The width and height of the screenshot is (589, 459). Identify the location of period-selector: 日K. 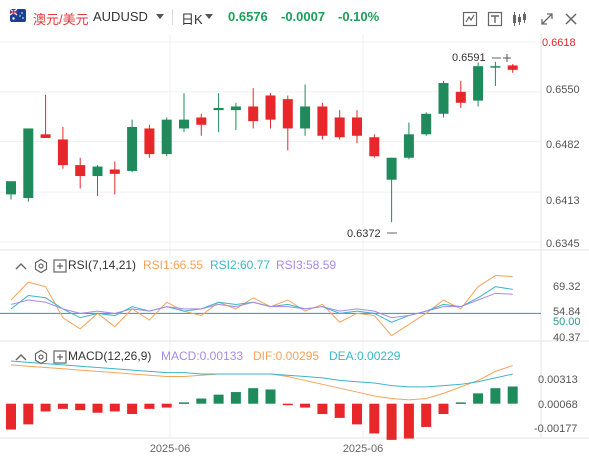
(192, 18).